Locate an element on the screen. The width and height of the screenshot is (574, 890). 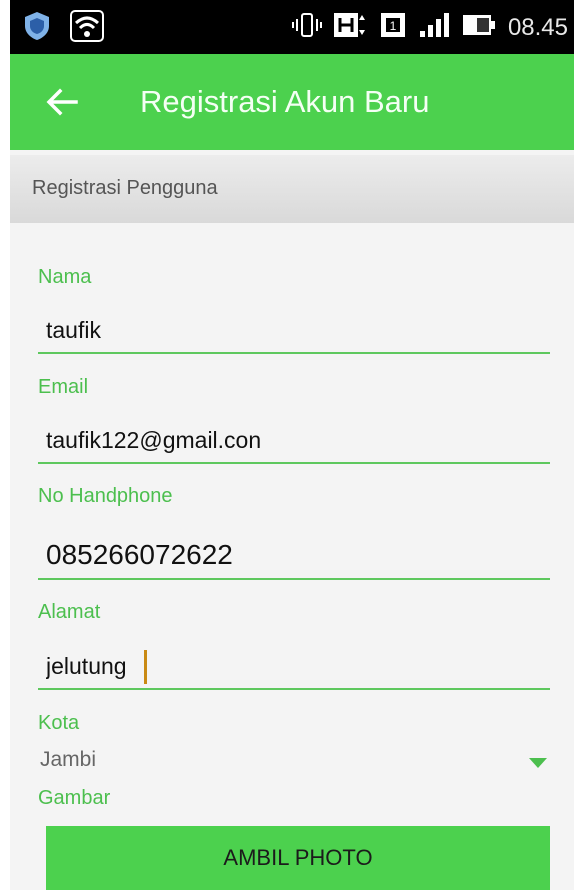
nama-label: Nama is located at coordinates (65, 277).